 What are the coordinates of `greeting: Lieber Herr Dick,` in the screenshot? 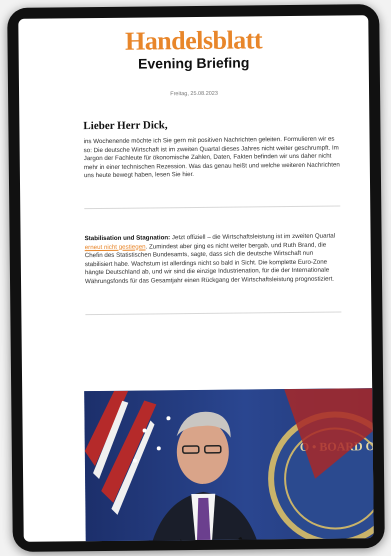 It's located at (125, 126).